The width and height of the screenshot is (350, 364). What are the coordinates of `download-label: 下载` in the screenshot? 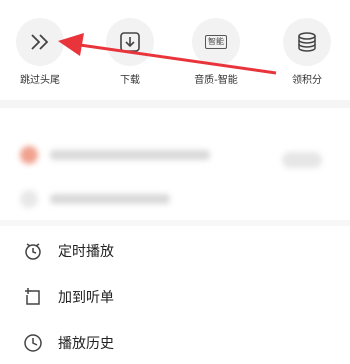 It's located at (130, 80).